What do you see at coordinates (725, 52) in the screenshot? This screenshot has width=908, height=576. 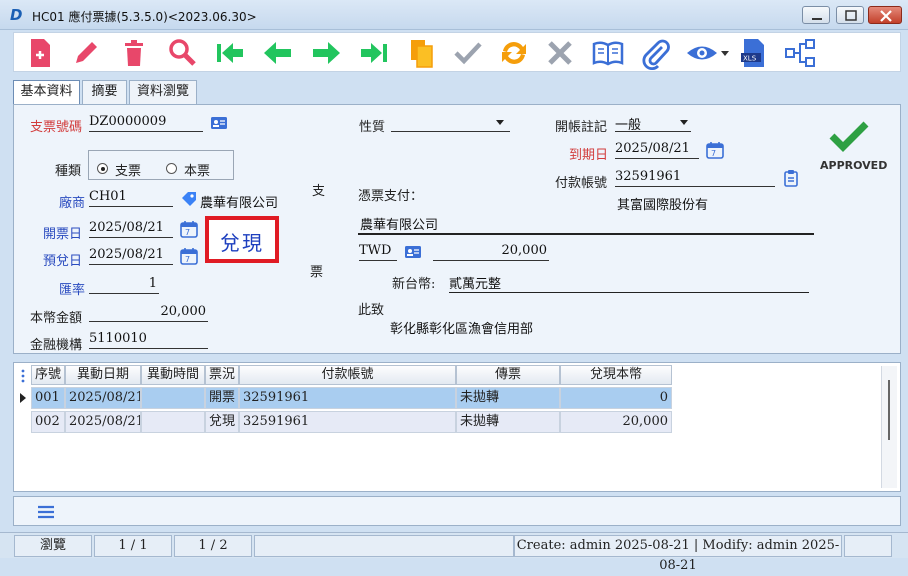 I see `view-dropdown-chevron-icon` at bounding box center [725, 52].